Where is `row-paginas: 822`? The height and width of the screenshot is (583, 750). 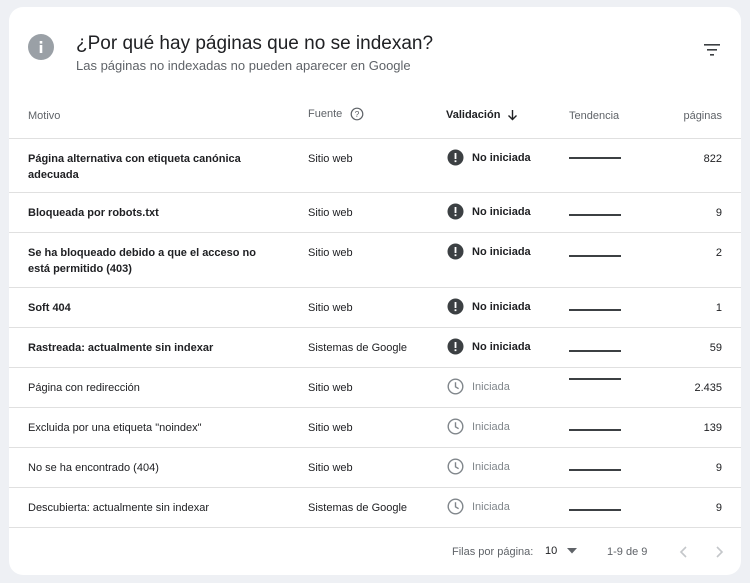 row-paginas: 822 is located at coordinates (712, 159).